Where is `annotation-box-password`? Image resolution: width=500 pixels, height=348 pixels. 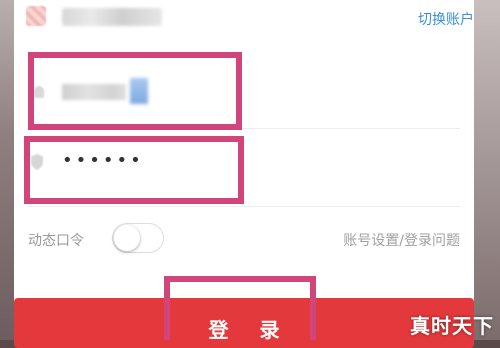 annotation-box-password is located at coordinates (134, 170).